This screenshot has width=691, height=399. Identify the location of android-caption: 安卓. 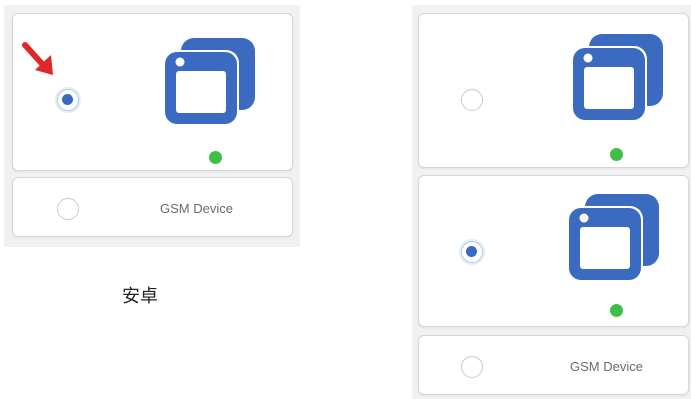
(140, 296).